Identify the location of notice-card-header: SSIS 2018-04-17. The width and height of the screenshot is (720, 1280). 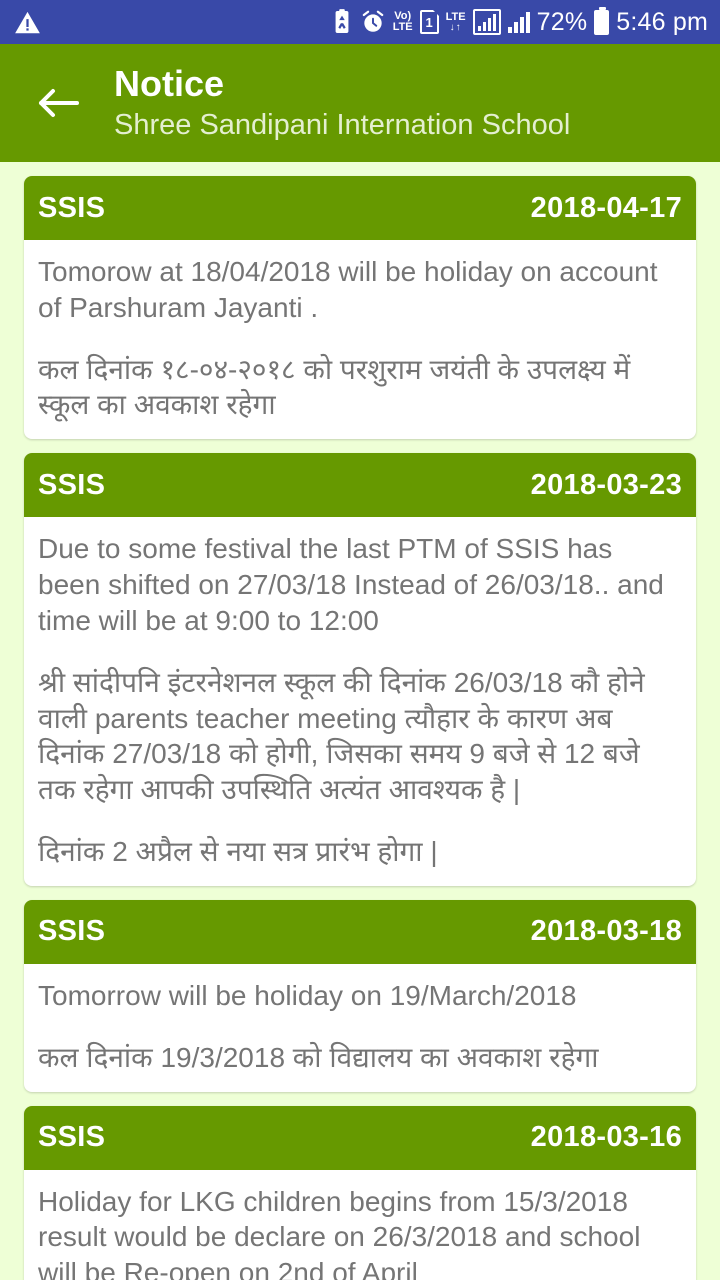
(360, 208).